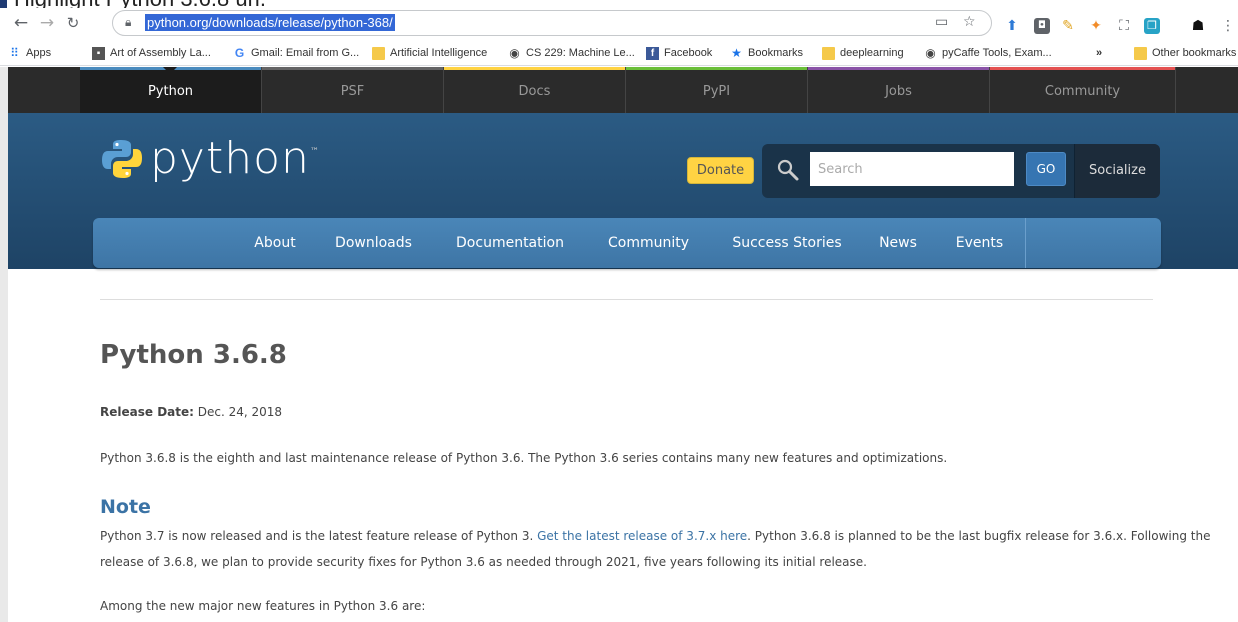 This screenshot has width=1238, height=622. What do you see at coordinates (314, 152) in the screenshot?
I see `trademark-symbol: ™` at bounding box center [314, 152].